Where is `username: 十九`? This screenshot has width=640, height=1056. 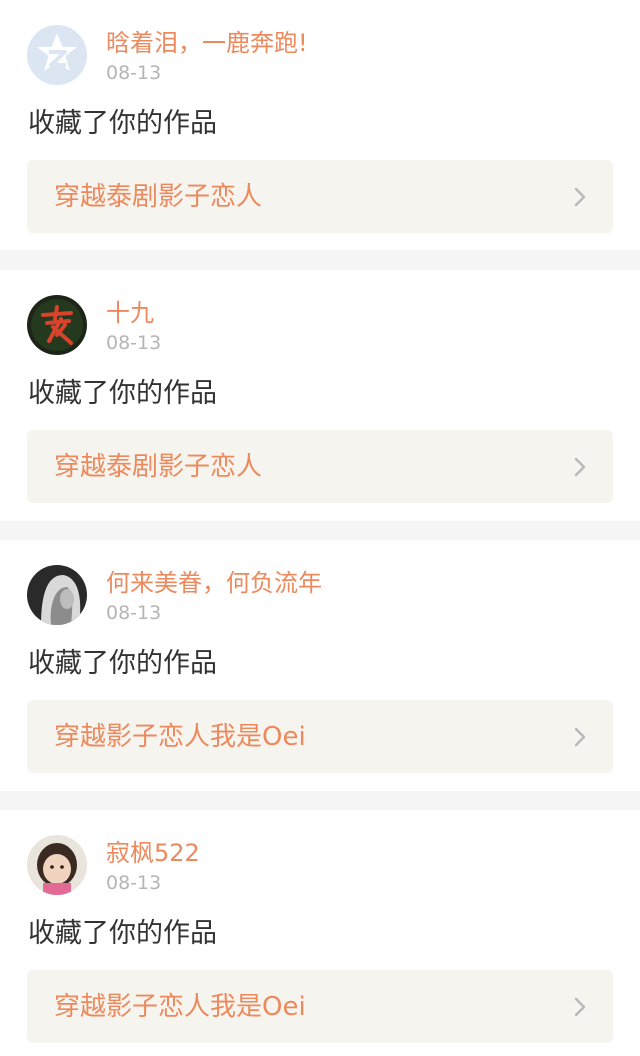 username: 十九 is located at coordinates (130, 313).